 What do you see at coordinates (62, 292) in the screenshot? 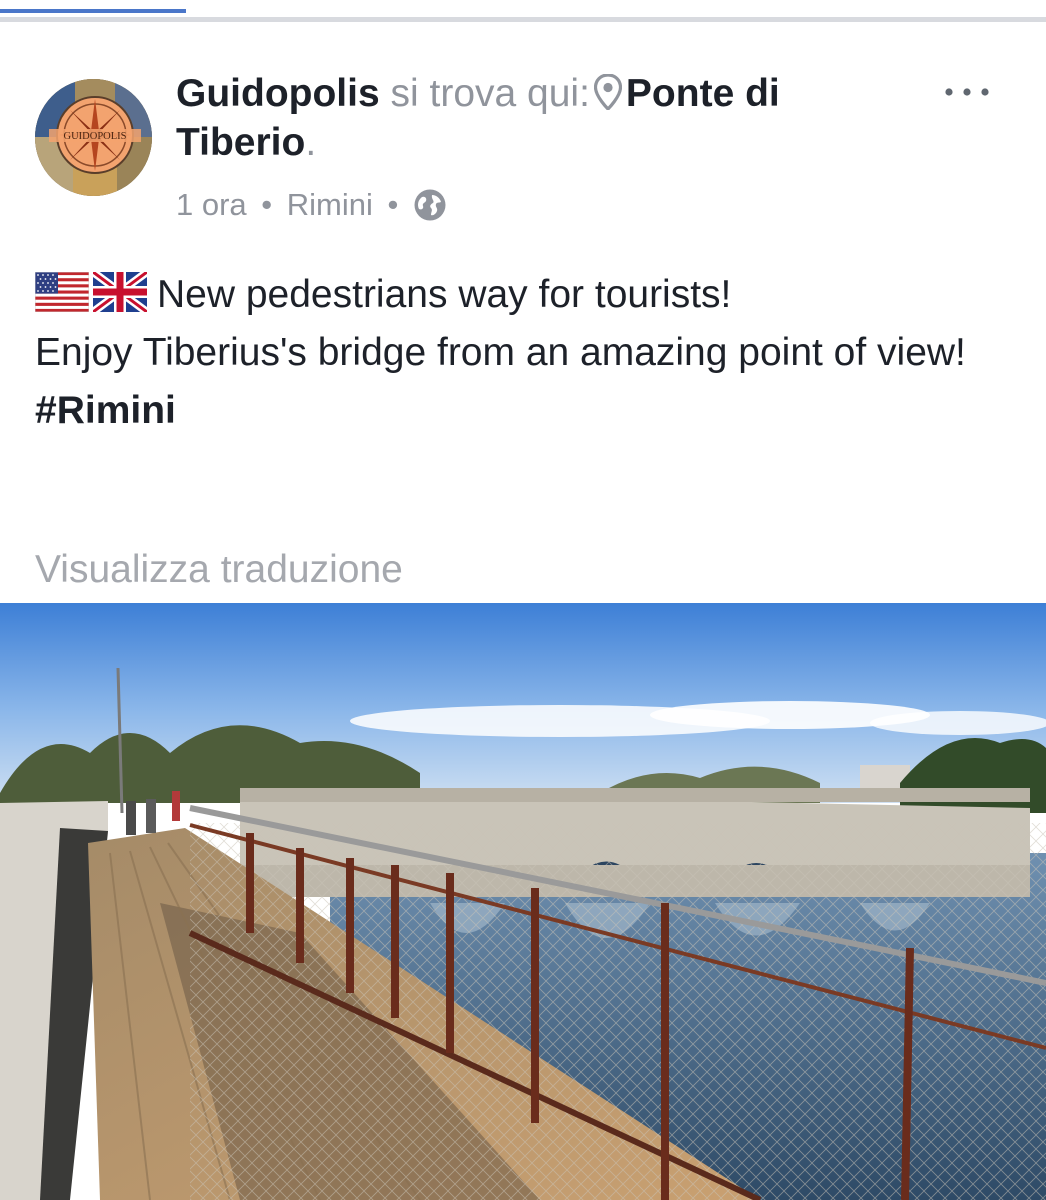
I see `us-flag-icon` at bounding box center [62, 292].